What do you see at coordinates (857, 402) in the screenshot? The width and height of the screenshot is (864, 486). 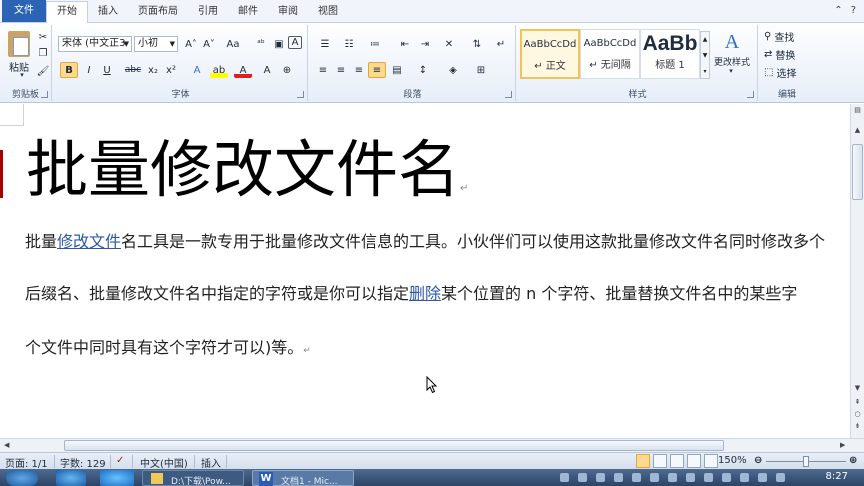 I see `previous-page-icon: ⇞` at bounding box center [857, 402].